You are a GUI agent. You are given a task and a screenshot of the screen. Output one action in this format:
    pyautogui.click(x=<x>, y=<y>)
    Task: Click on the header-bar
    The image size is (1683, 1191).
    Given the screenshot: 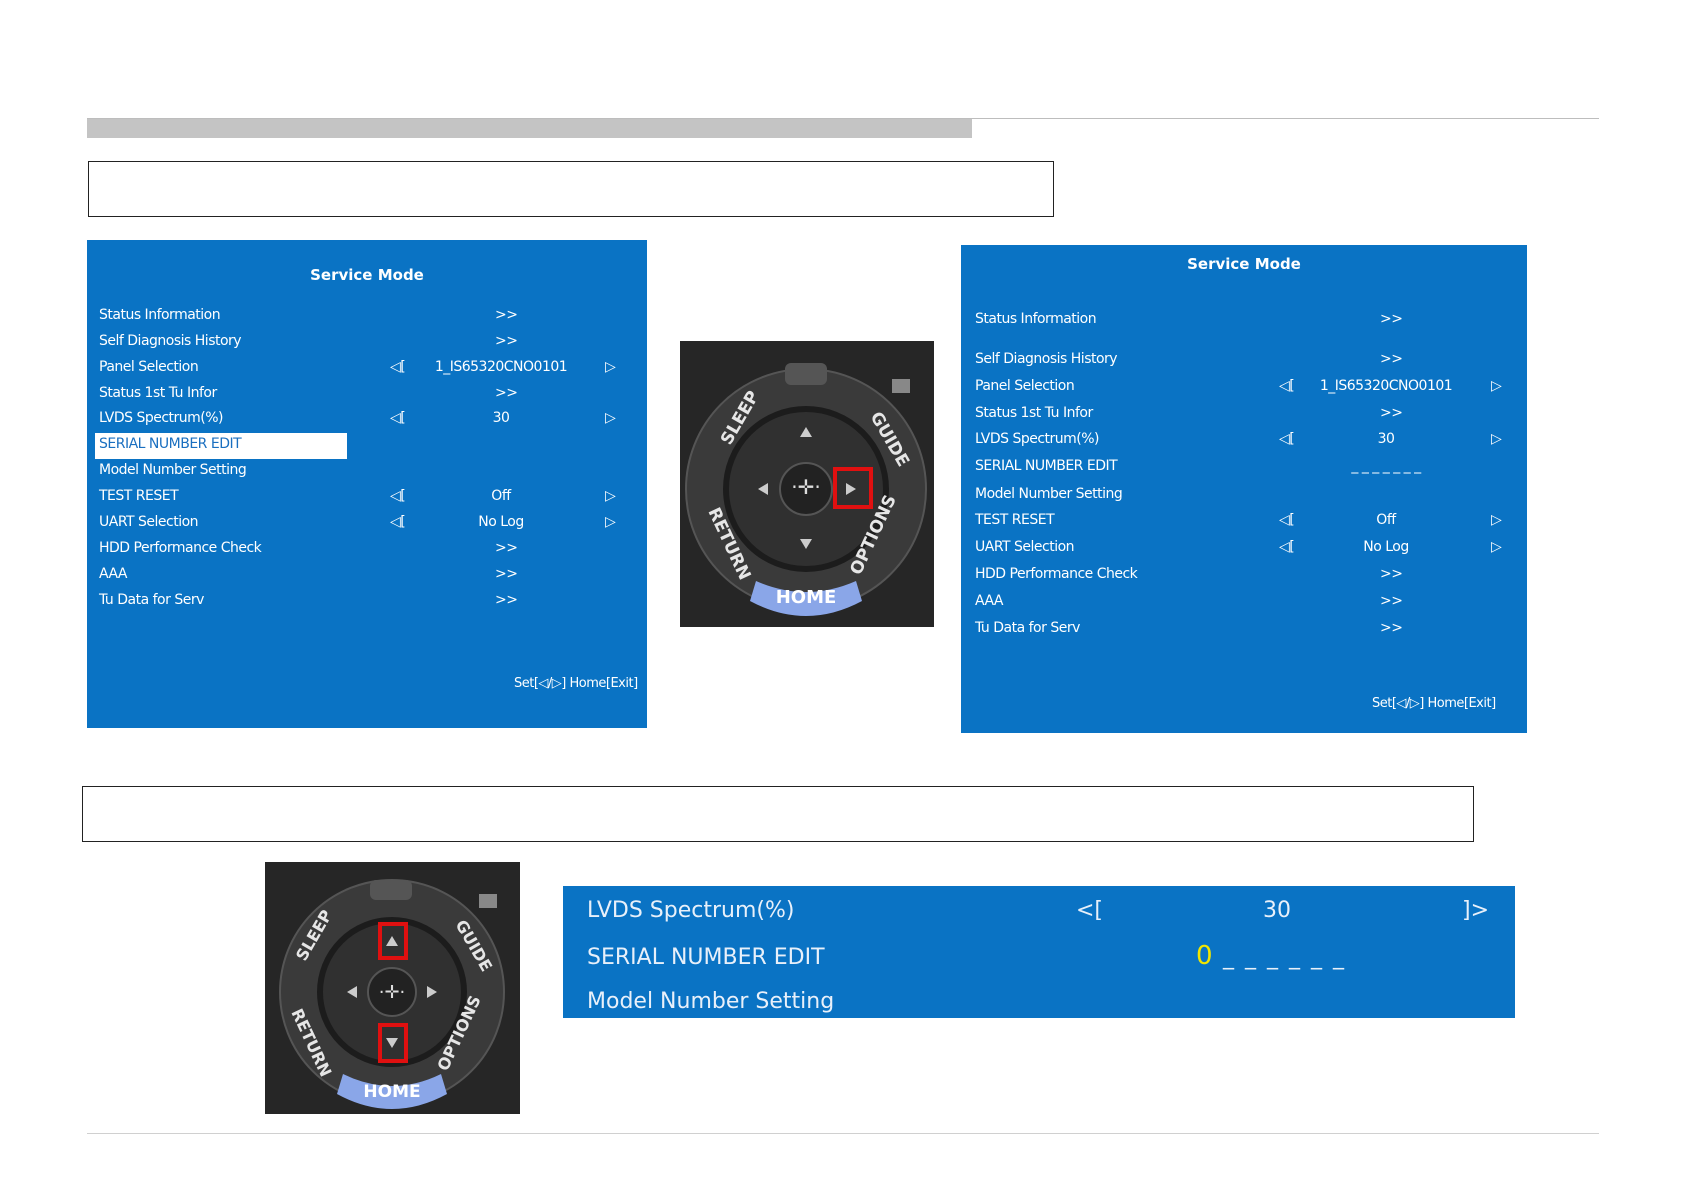 What is the action you would take?
    pyautogui.click(x=529, y=128)
    